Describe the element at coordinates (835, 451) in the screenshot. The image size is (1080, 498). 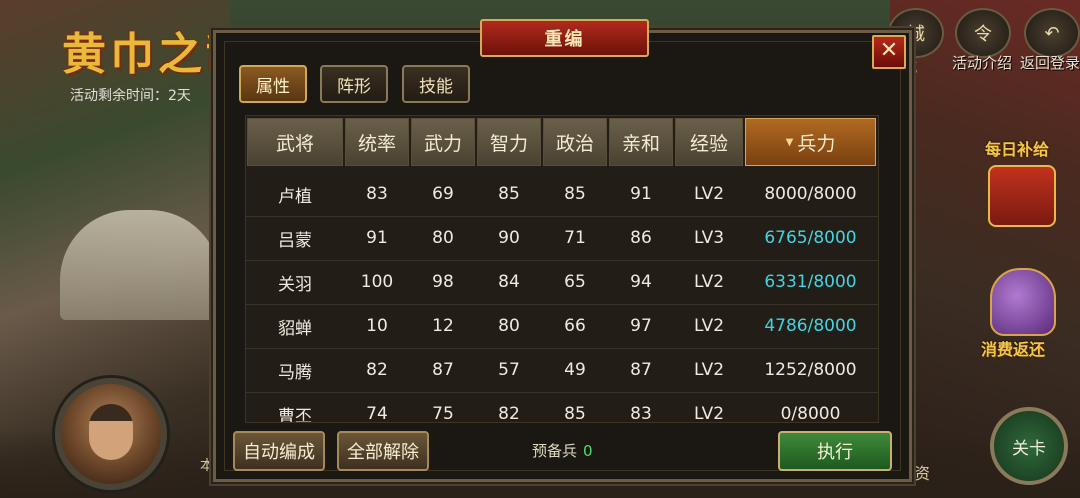
I see `execute-button: 执行` at that location.